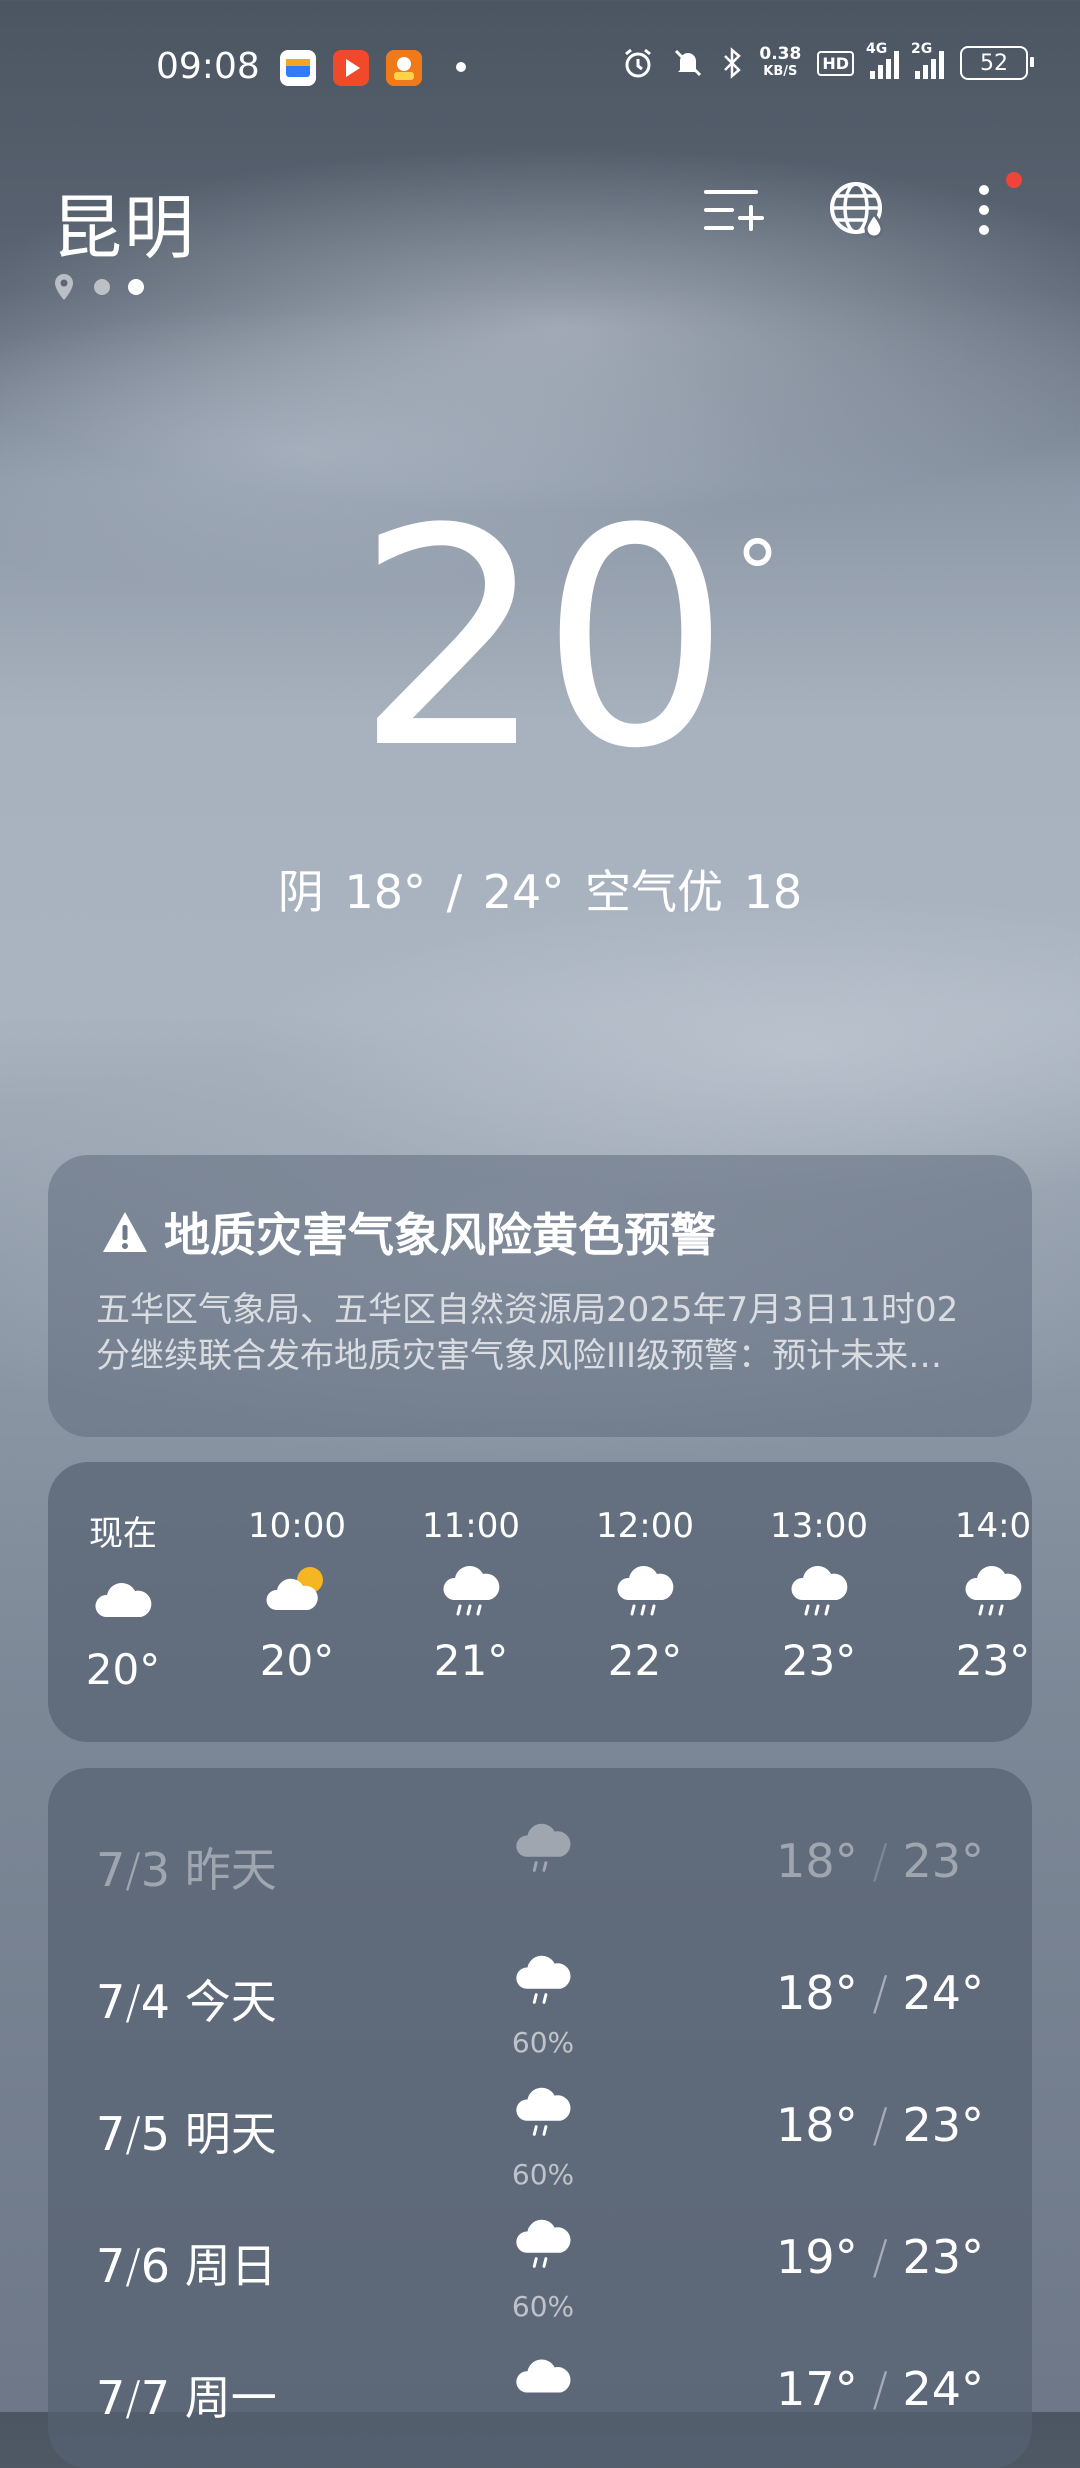 The width and height of the screenshot is (1080, 2468). Describe the element at coordinates (835, 63) in the screenshot. I see `hd-badge: HD` at that location.